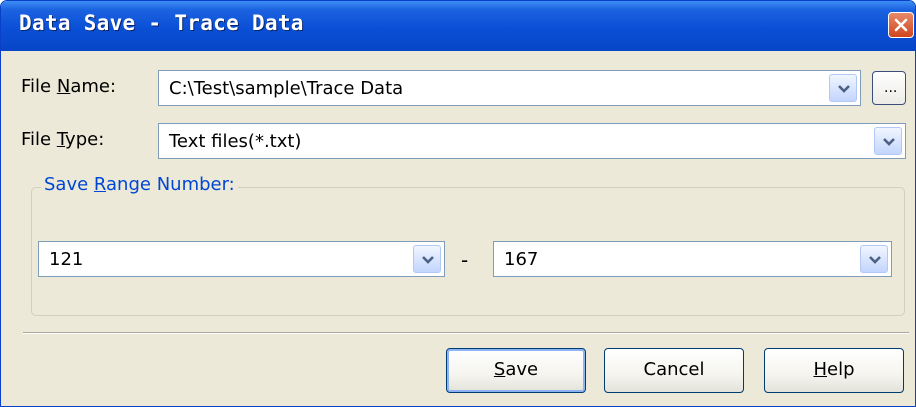 This screenshot has height=407, width=916. I want to click on range-to-dropdown-button, so click(874, 259).